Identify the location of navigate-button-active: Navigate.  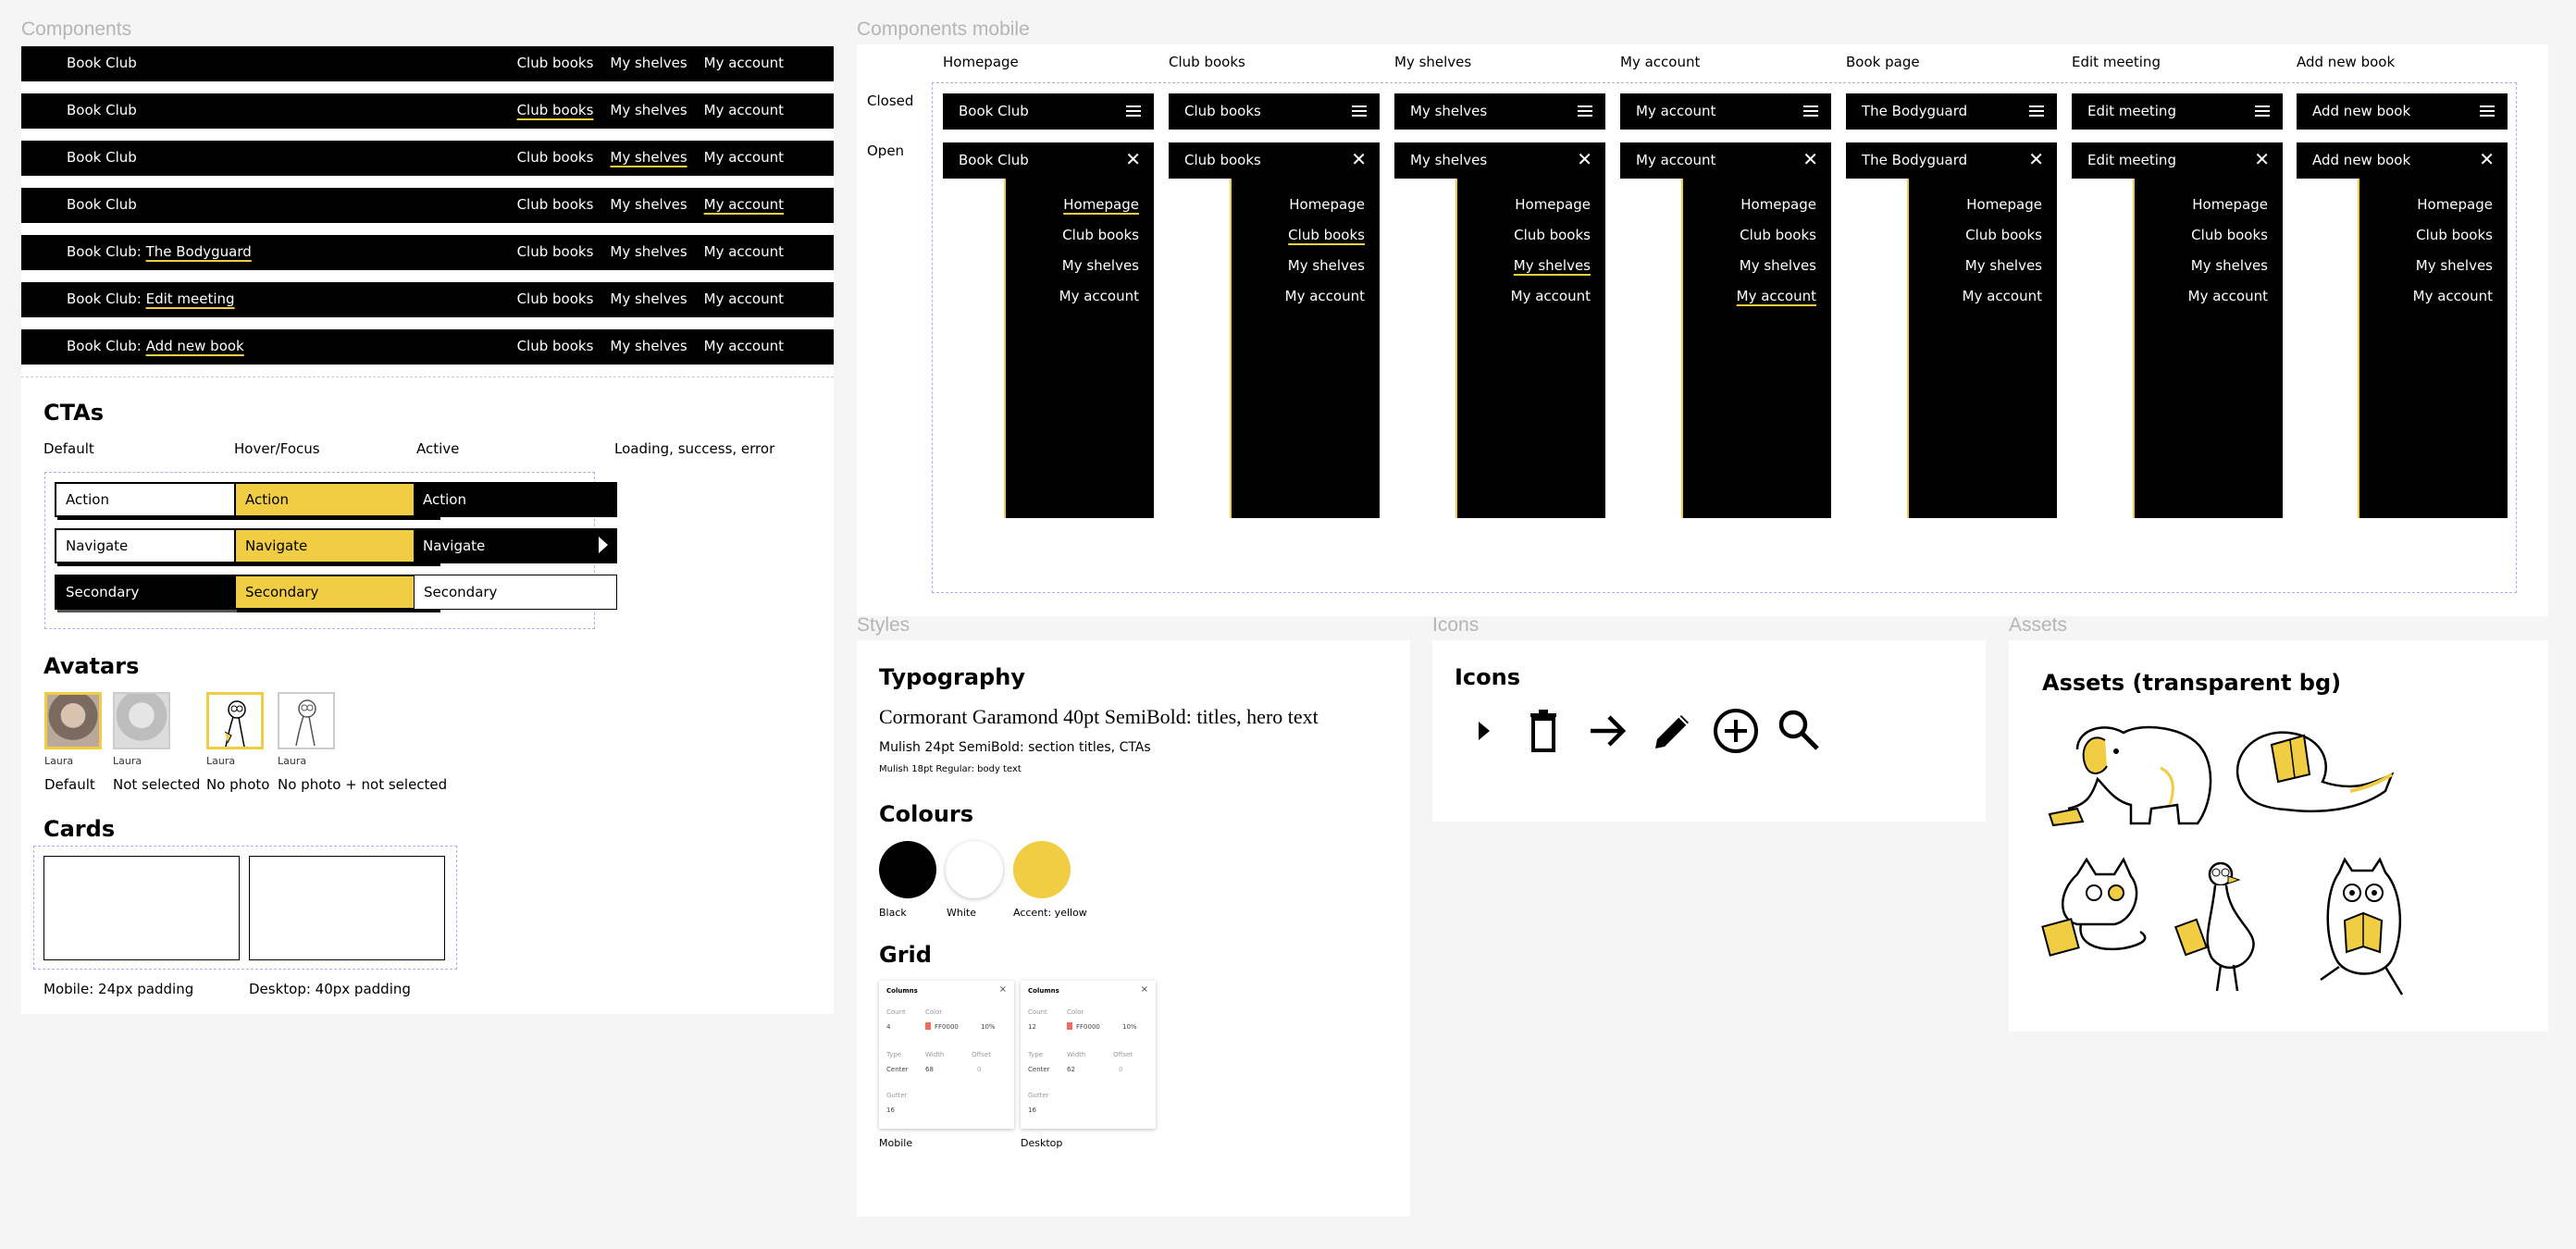
(515, 546).